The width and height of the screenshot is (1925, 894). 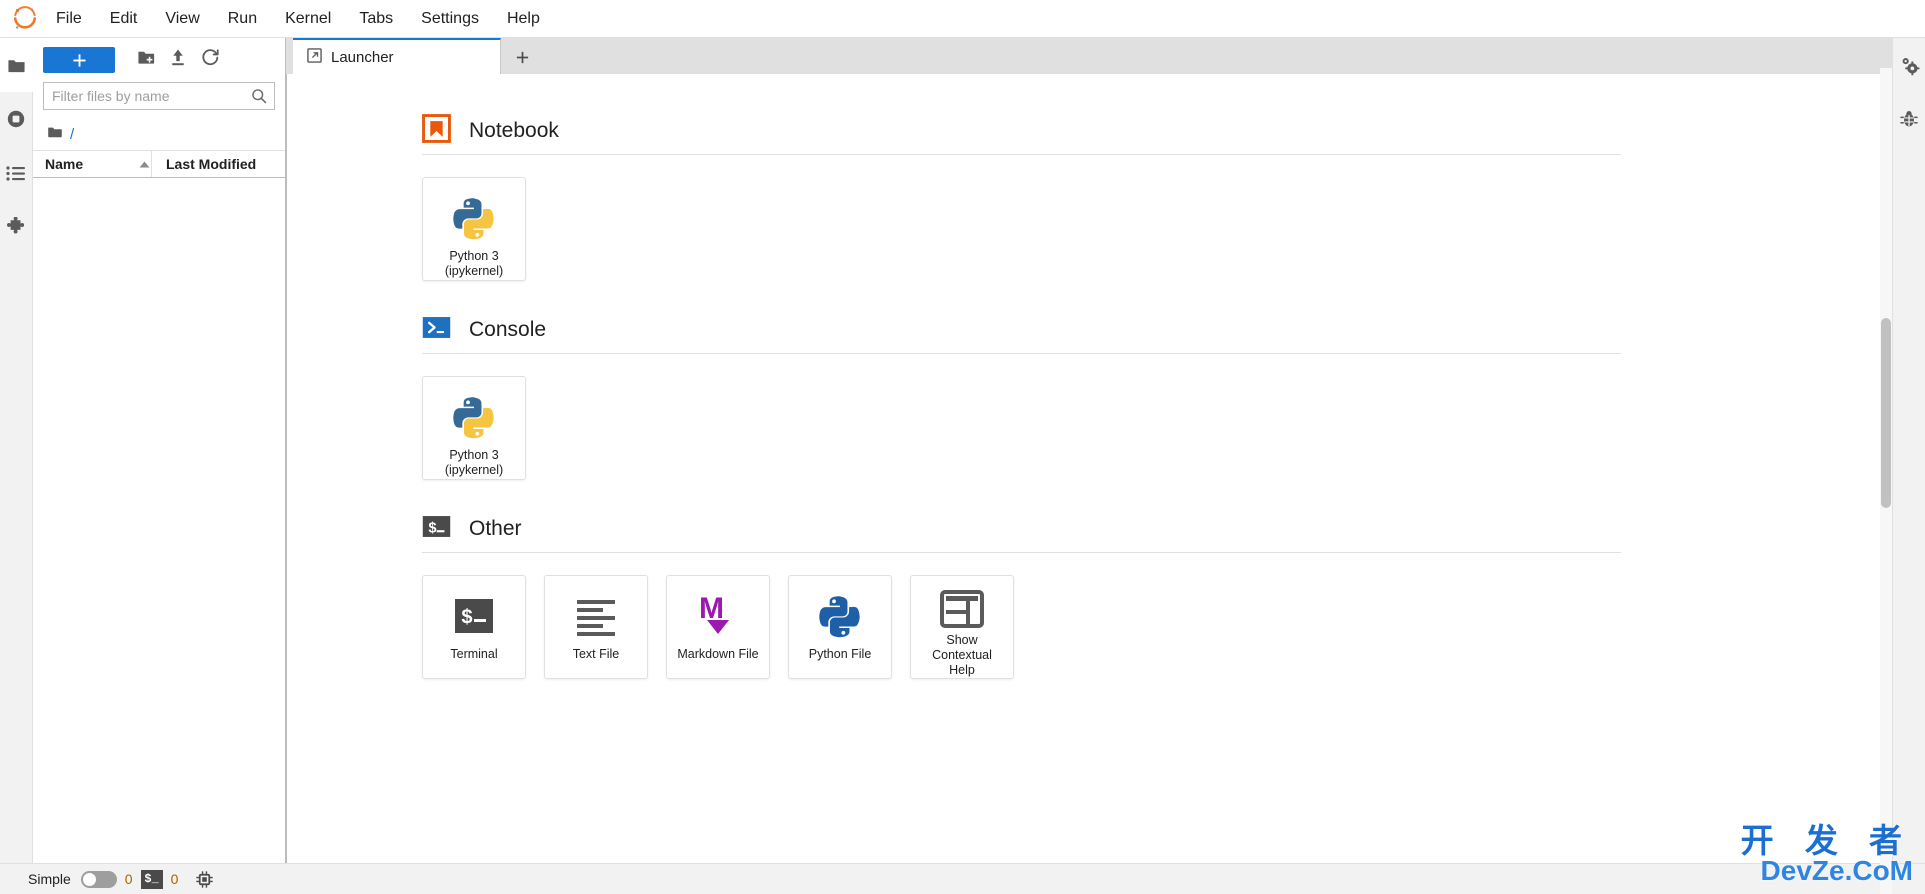 What do you see at coordinates (1908, 450) in the screenshot?
I see `right-activity-bar` at bounding box center [1908, 450].